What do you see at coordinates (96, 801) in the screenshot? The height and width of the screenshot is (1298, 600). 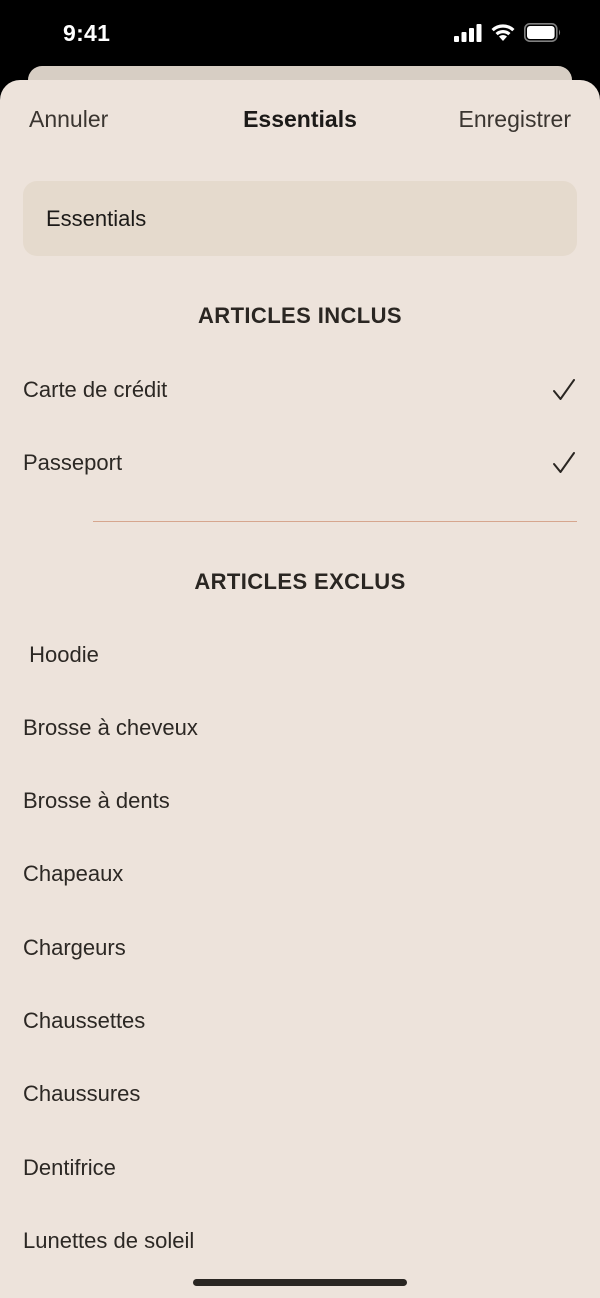 I see `item-label: Brosse à dents` at bounding box center [96, 801].